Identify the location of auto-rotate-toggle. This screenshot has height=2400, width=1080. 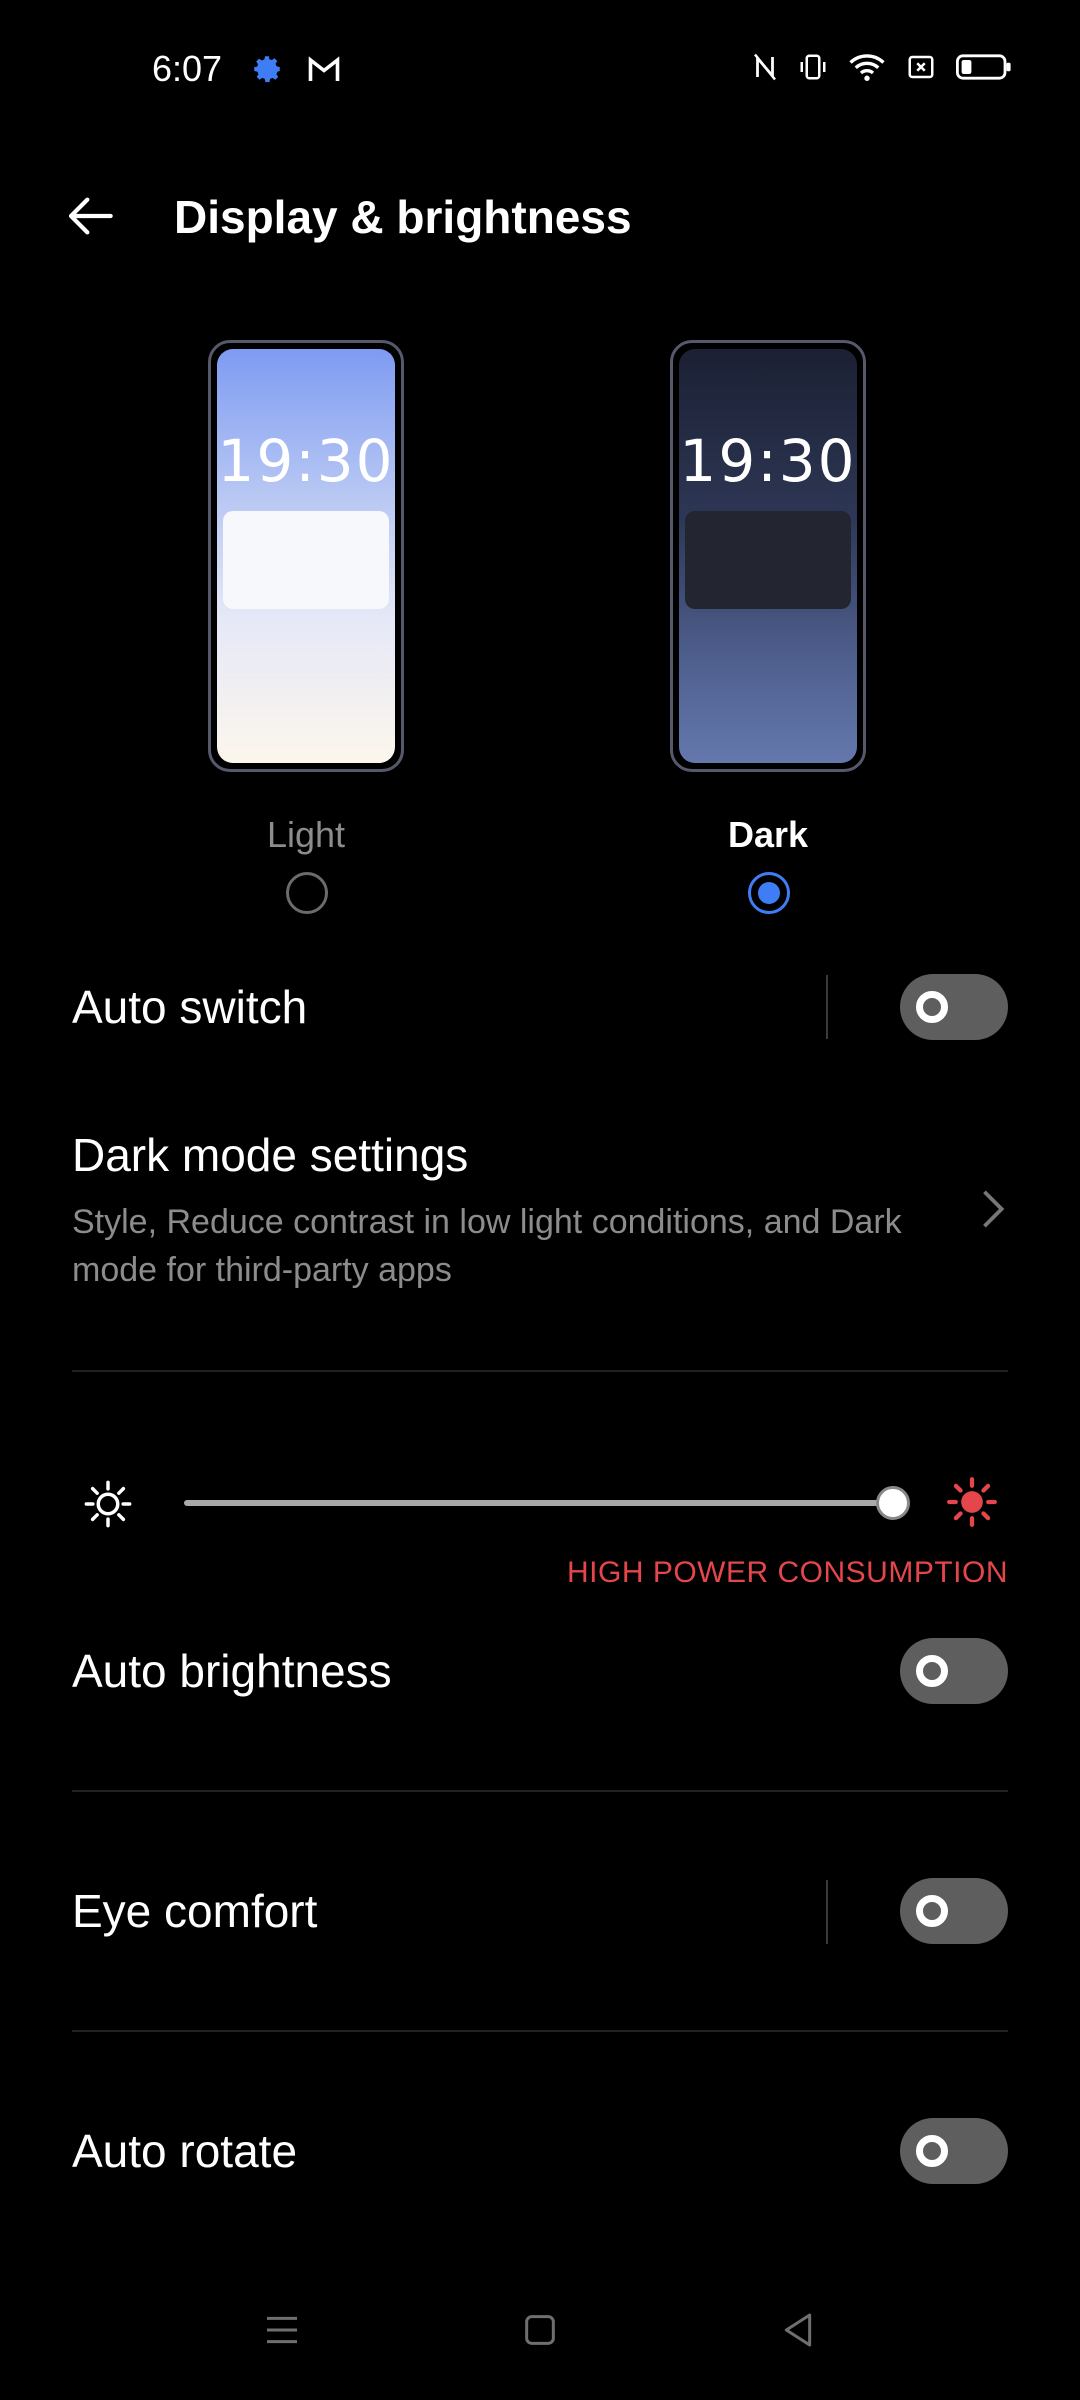
(954, 2151).